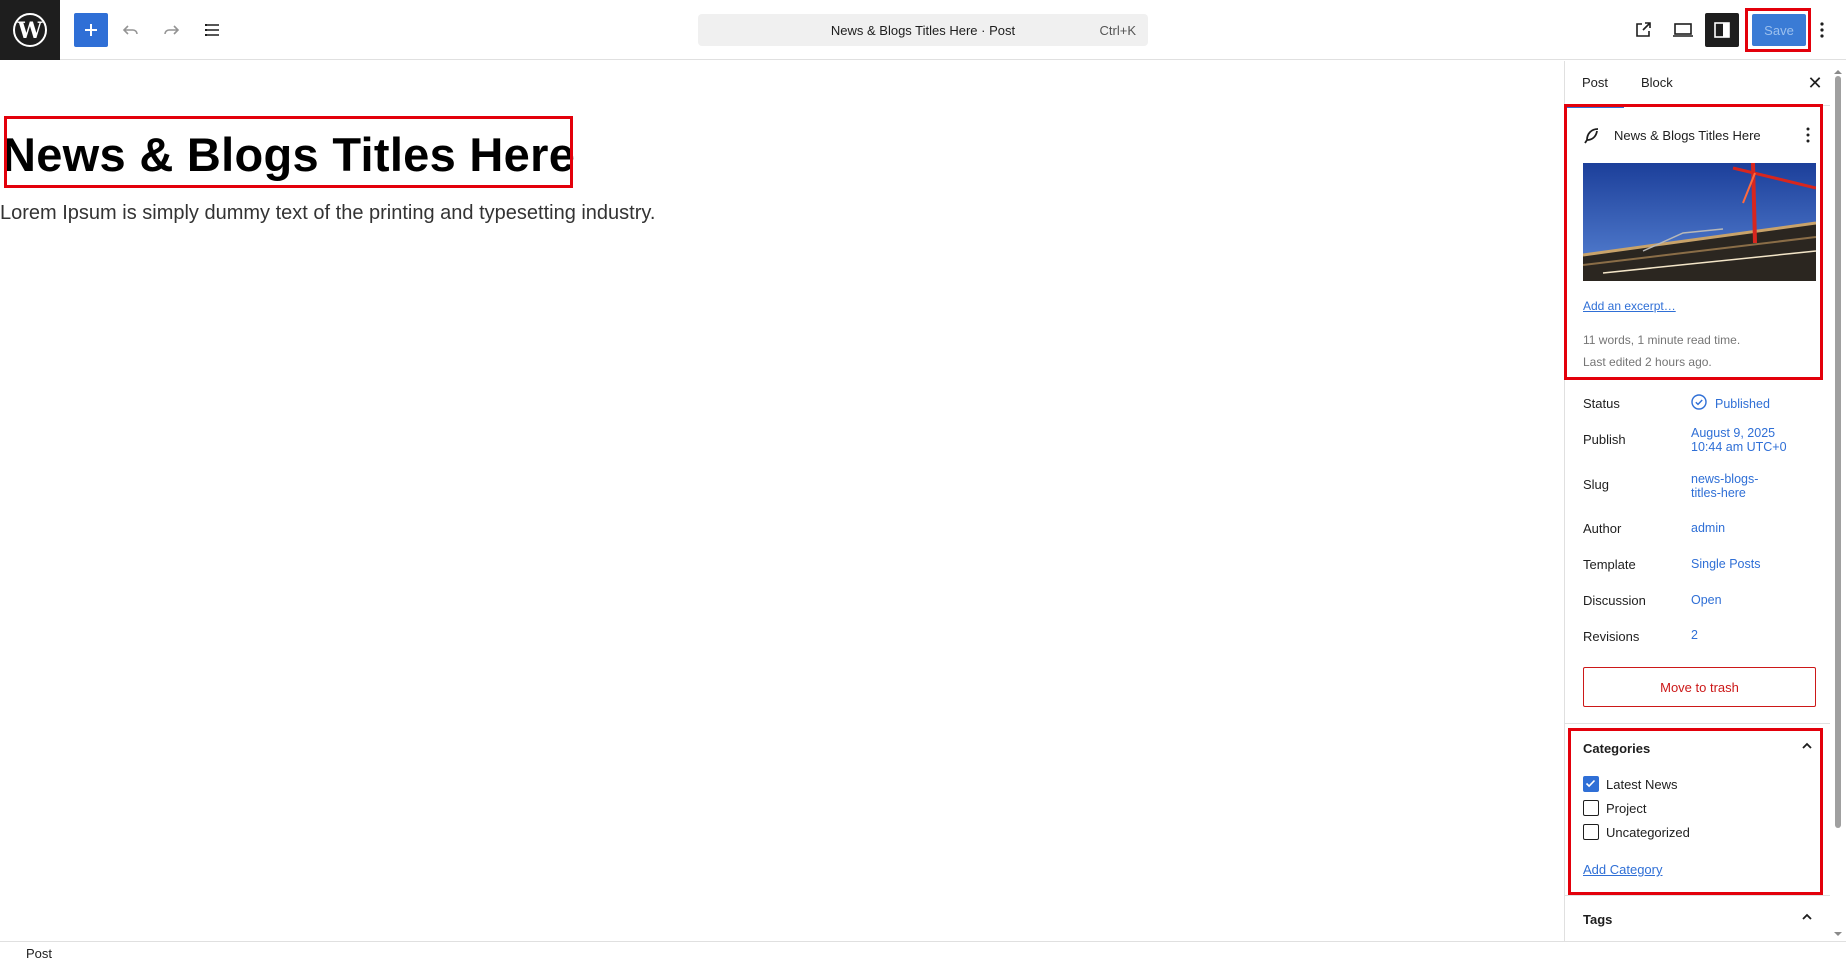  What do you see at coordinates (1779, 30) in the screenshot?
I see `save-button: Save` at bounding box center [1779, 30].